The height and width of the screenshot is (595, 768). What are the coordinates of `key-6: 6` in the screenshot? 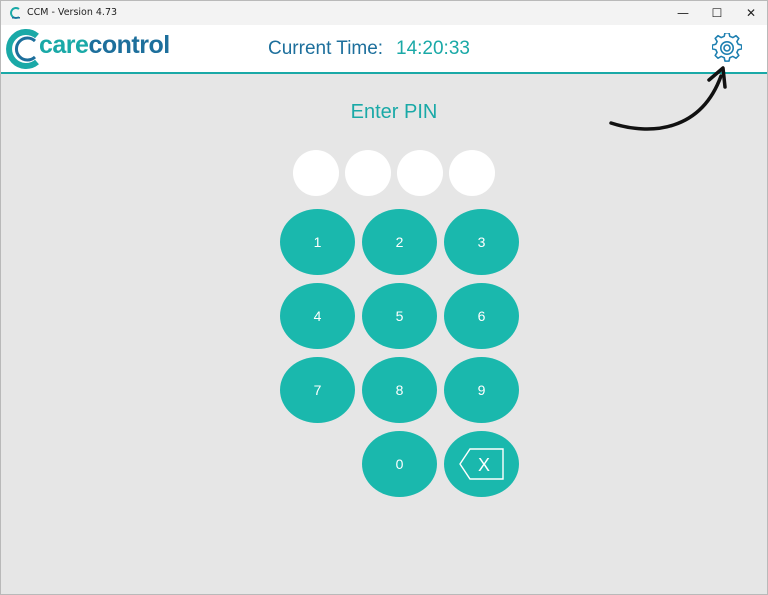 It's located at (481, 316).